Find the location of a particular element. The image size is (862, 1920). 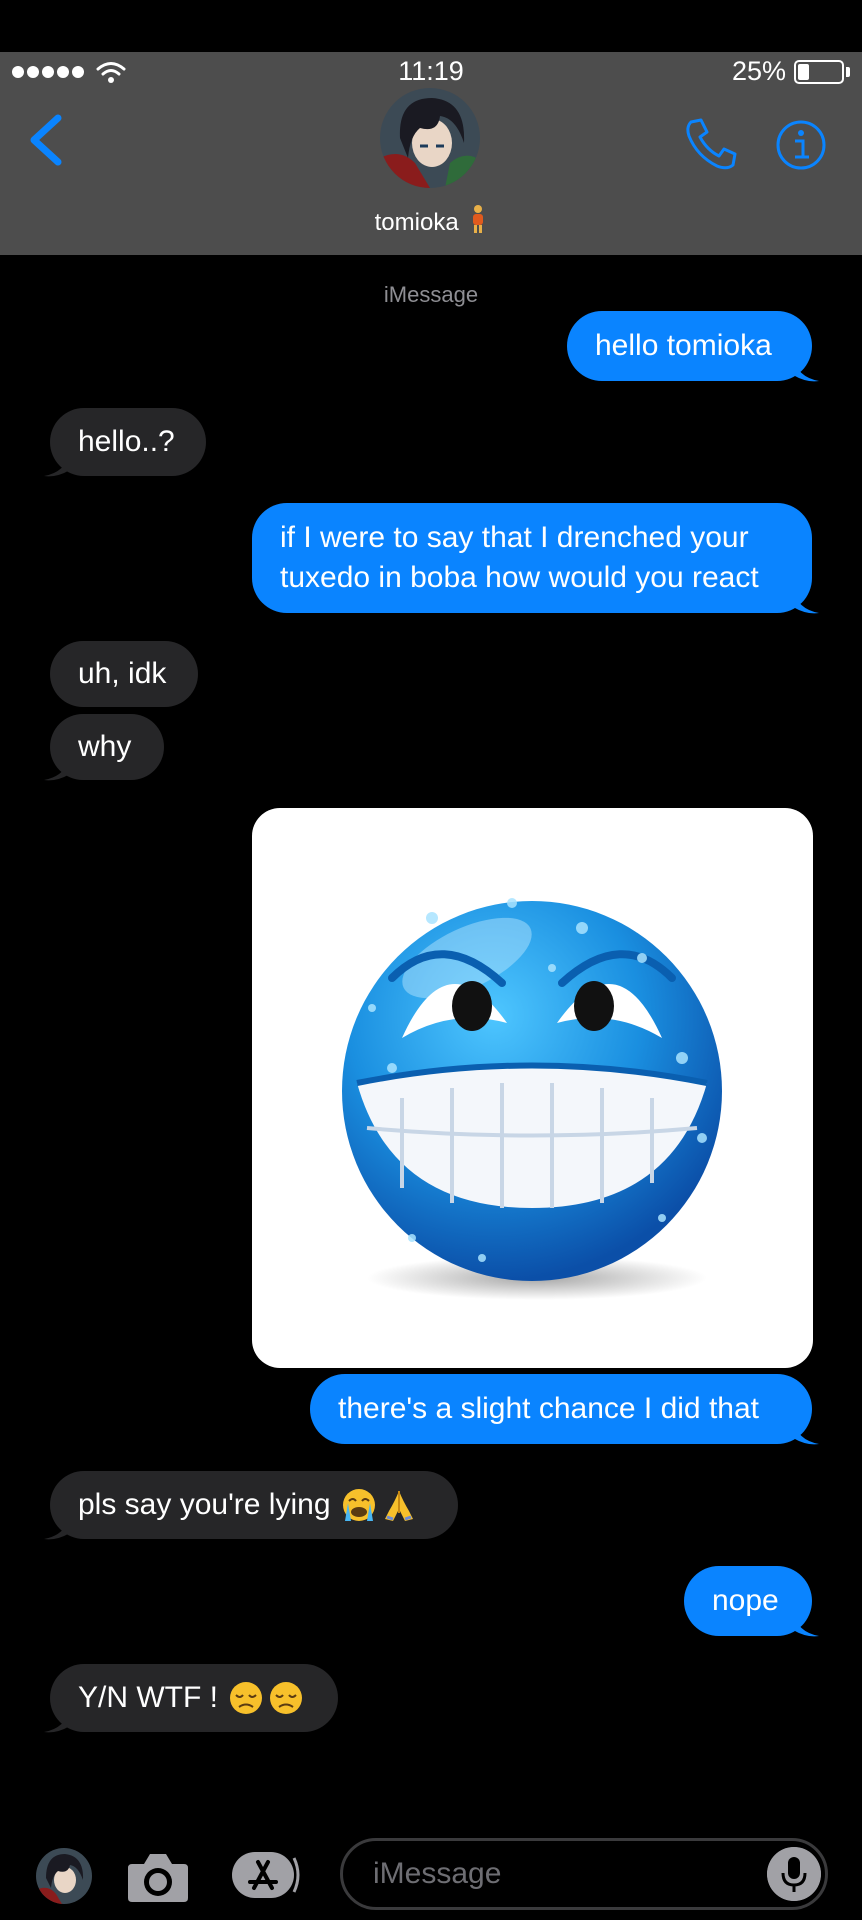

battery-tip is located at coordinates (848, 72).